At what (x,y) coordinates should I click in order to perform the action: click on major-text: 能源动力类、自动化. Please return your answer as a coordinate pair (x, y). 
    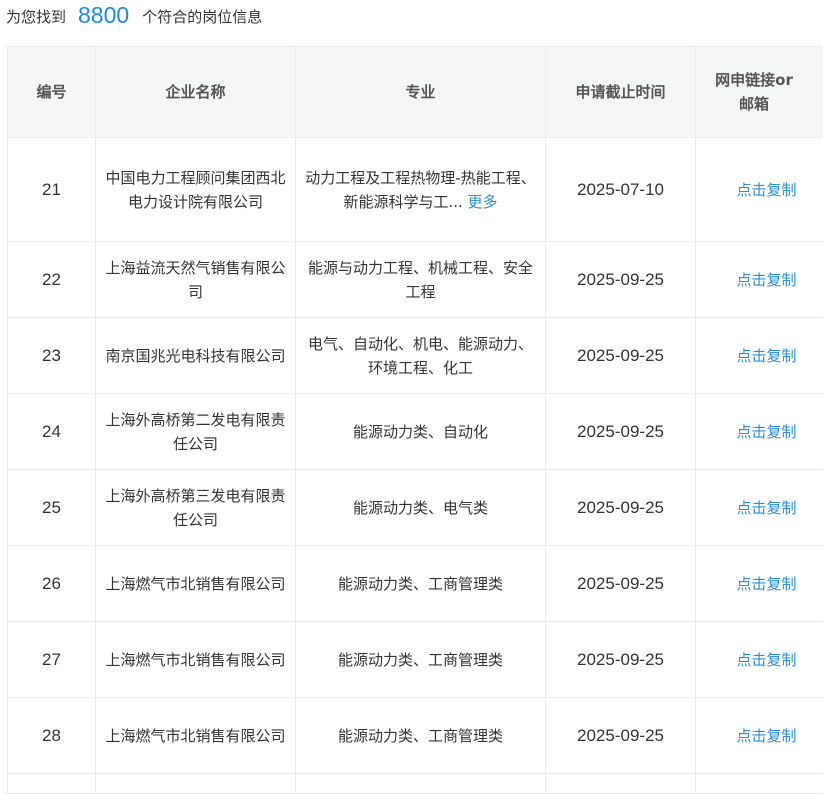
    Looking at the image, I should click on (420, 432).